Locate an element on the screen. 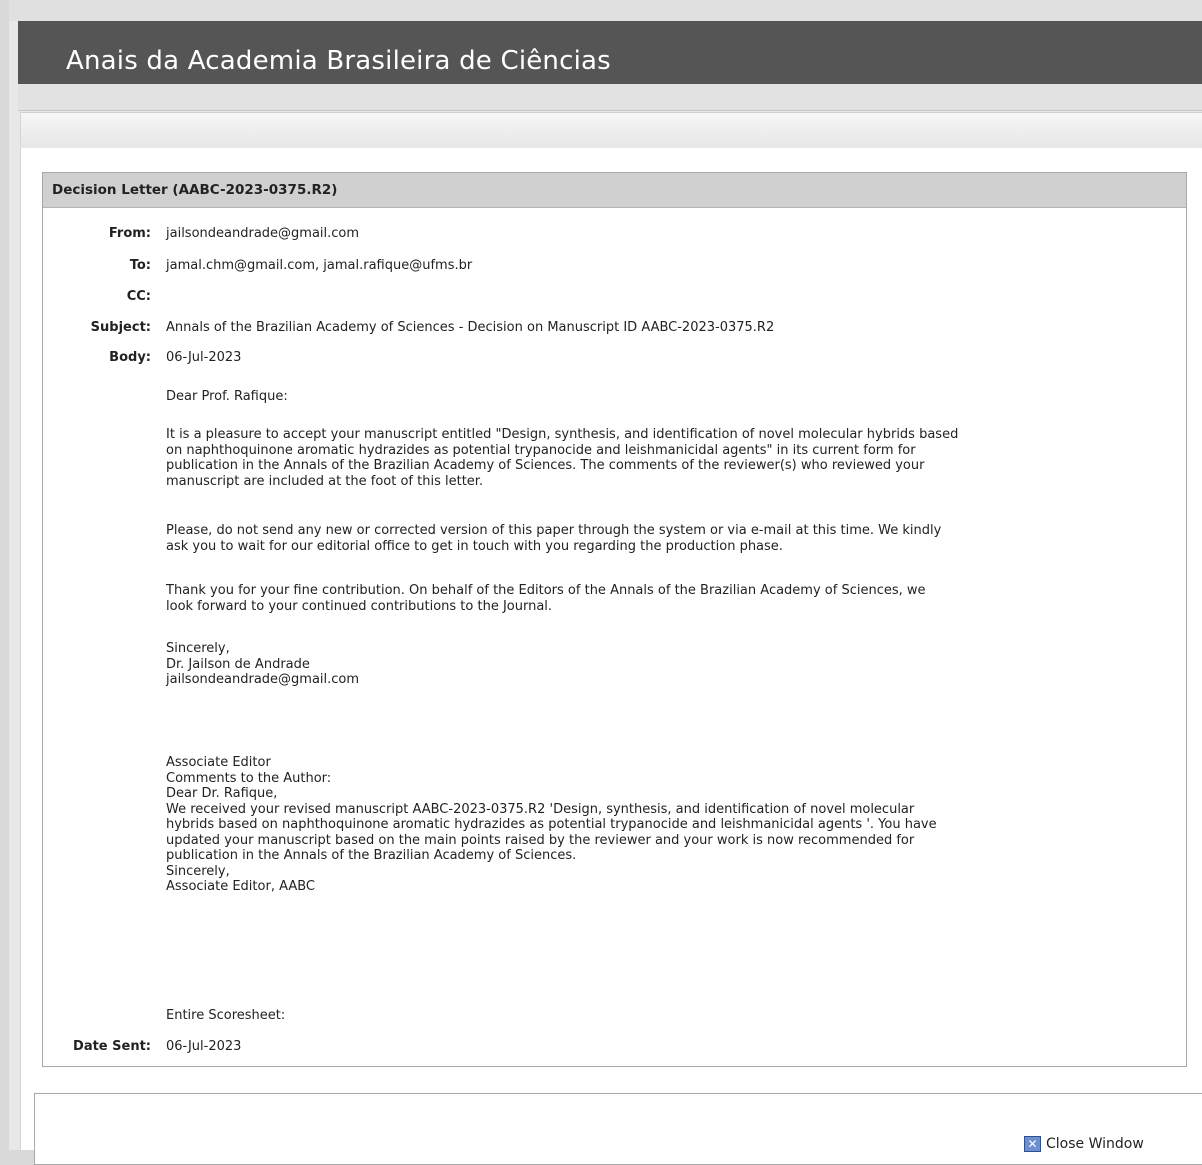 This screenshot has width=1202, height=1165. date-sent-value: 06-Jul-2023 is located at coordinates (204, 1046).